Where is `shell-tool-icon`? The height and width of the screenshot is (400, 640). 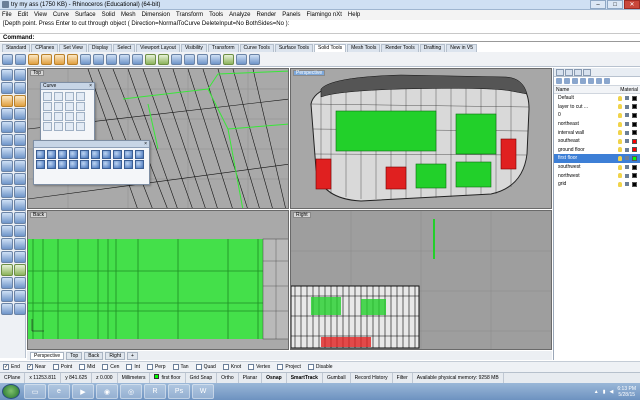
shell-tool-icon is located at coordinates (139, 164).